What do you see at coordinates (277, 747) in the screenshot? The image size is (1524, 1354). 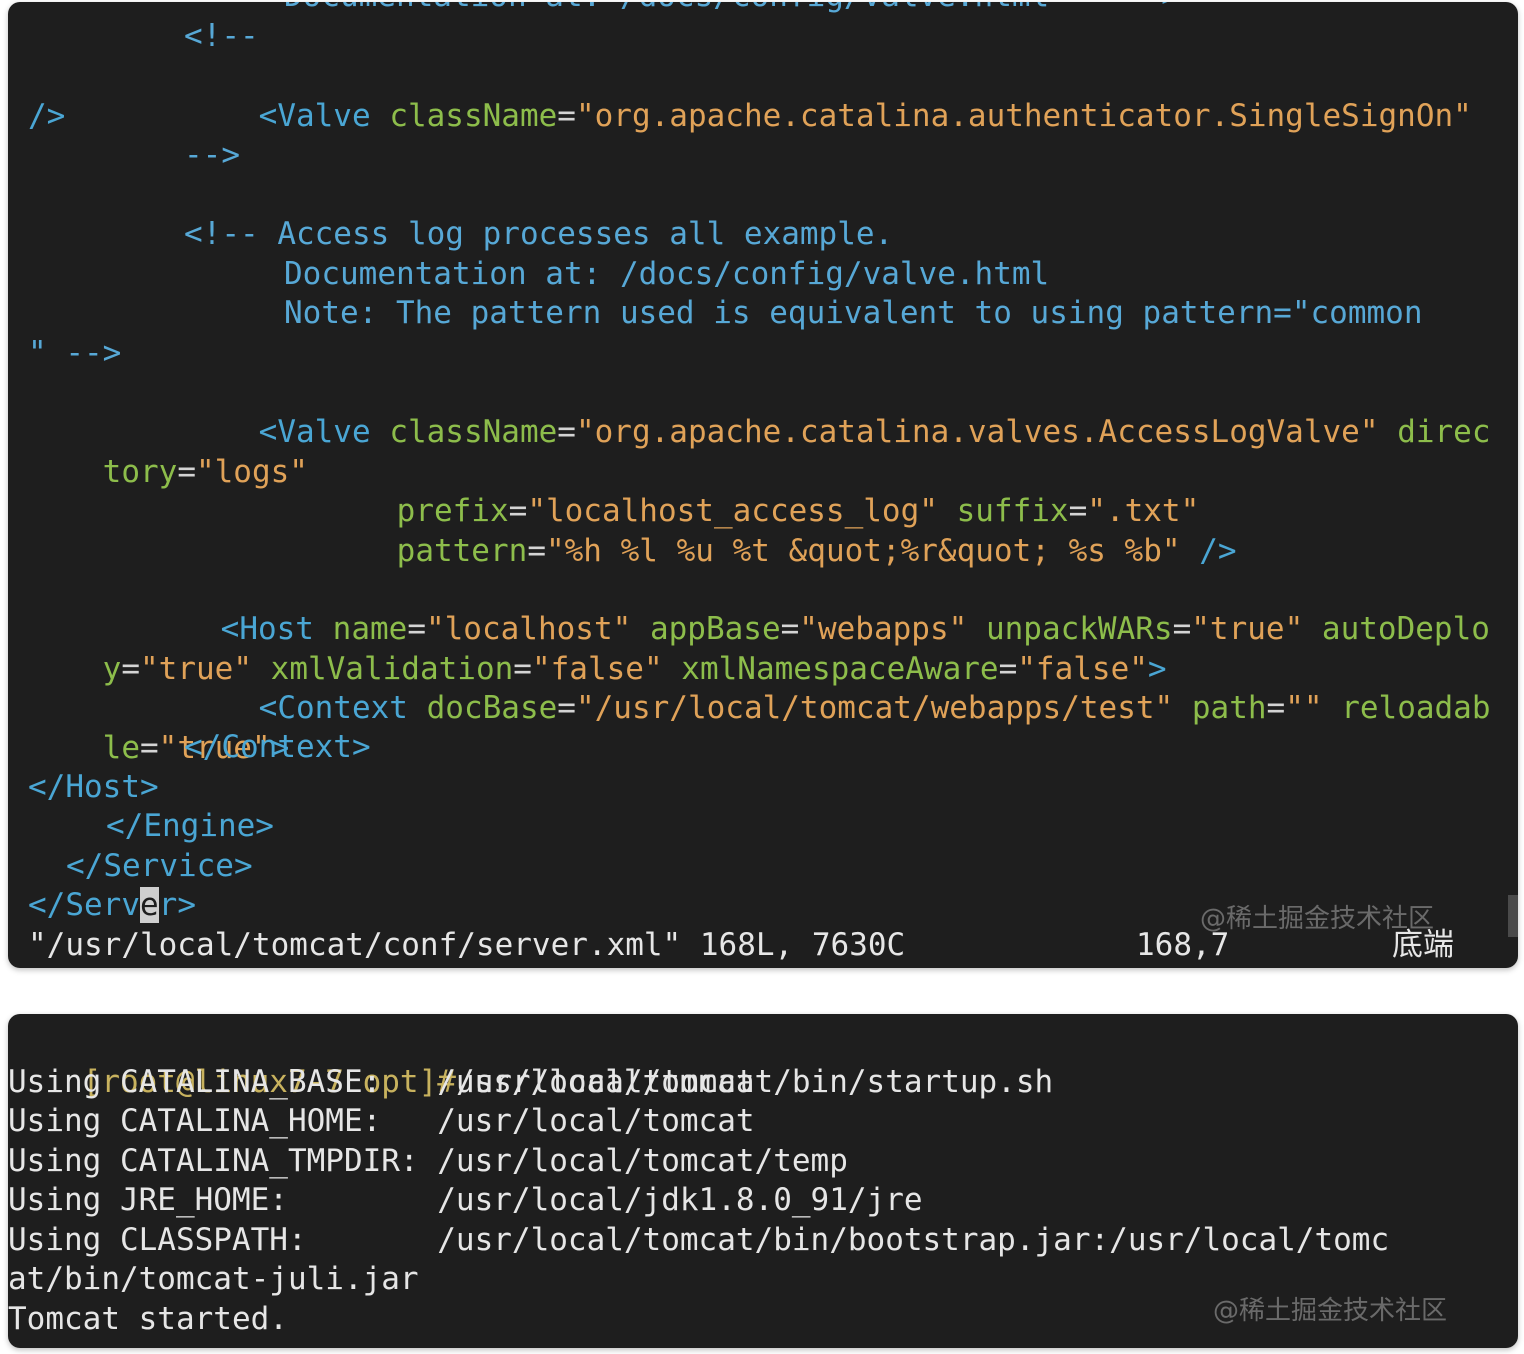 I see `editor-line: </Context>` at bounding box center [277, 747].